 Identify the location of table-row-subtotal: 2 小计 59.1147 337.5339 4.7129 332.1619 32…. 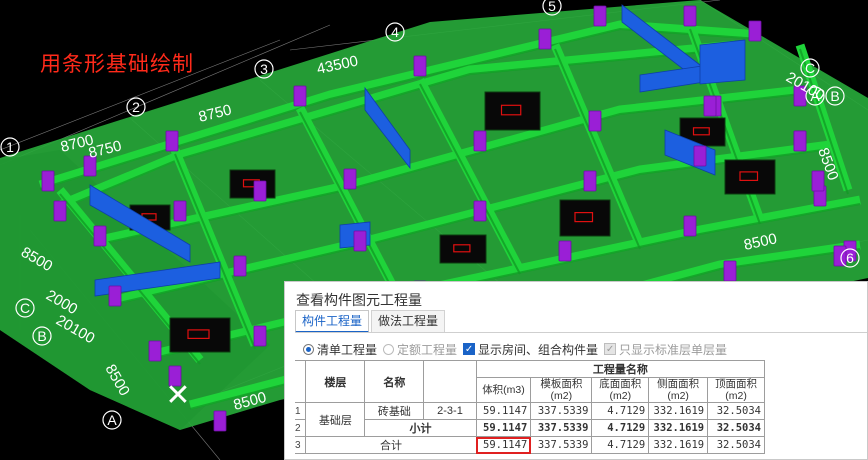
(530, 428).